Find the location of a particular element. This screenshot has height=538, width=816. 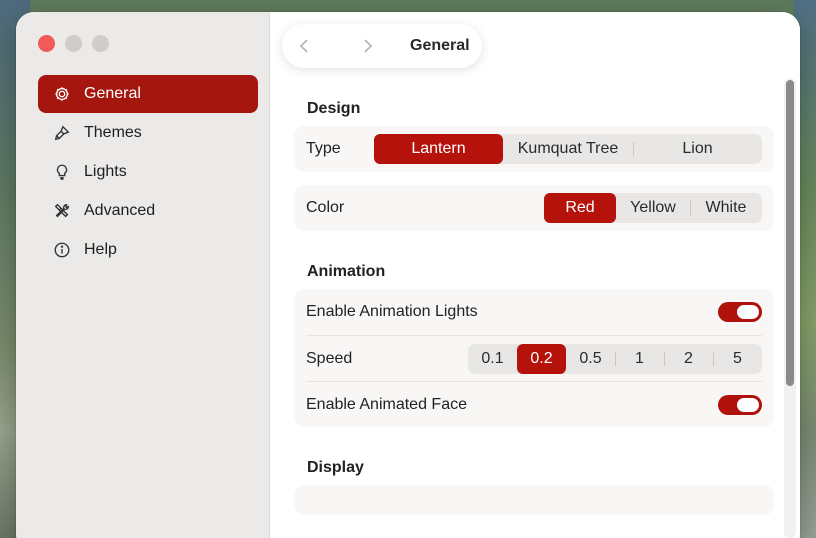

type-row: Type Lantern Kumquat Tree Lion is located at coordinates (534, 149).